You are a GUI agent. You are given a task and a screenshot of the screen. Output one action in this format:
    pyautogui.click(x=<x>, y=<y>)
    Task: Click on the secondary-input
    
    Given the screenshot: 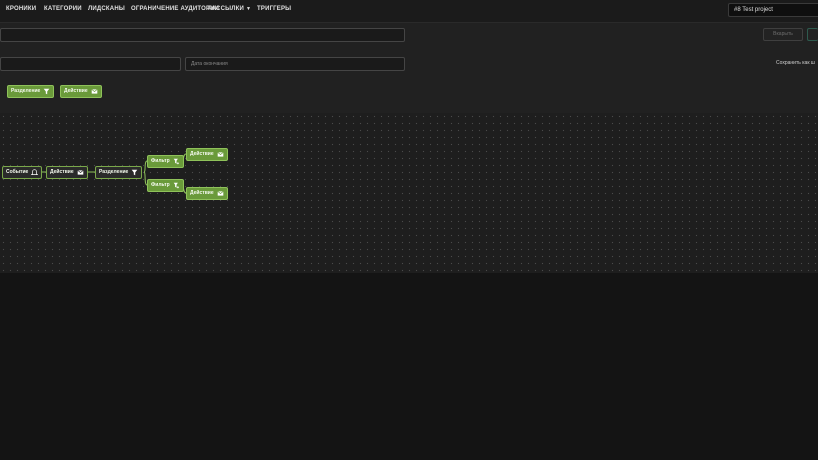 What is the action you would take?
    pyautogui.click(x=90, y=64)
    